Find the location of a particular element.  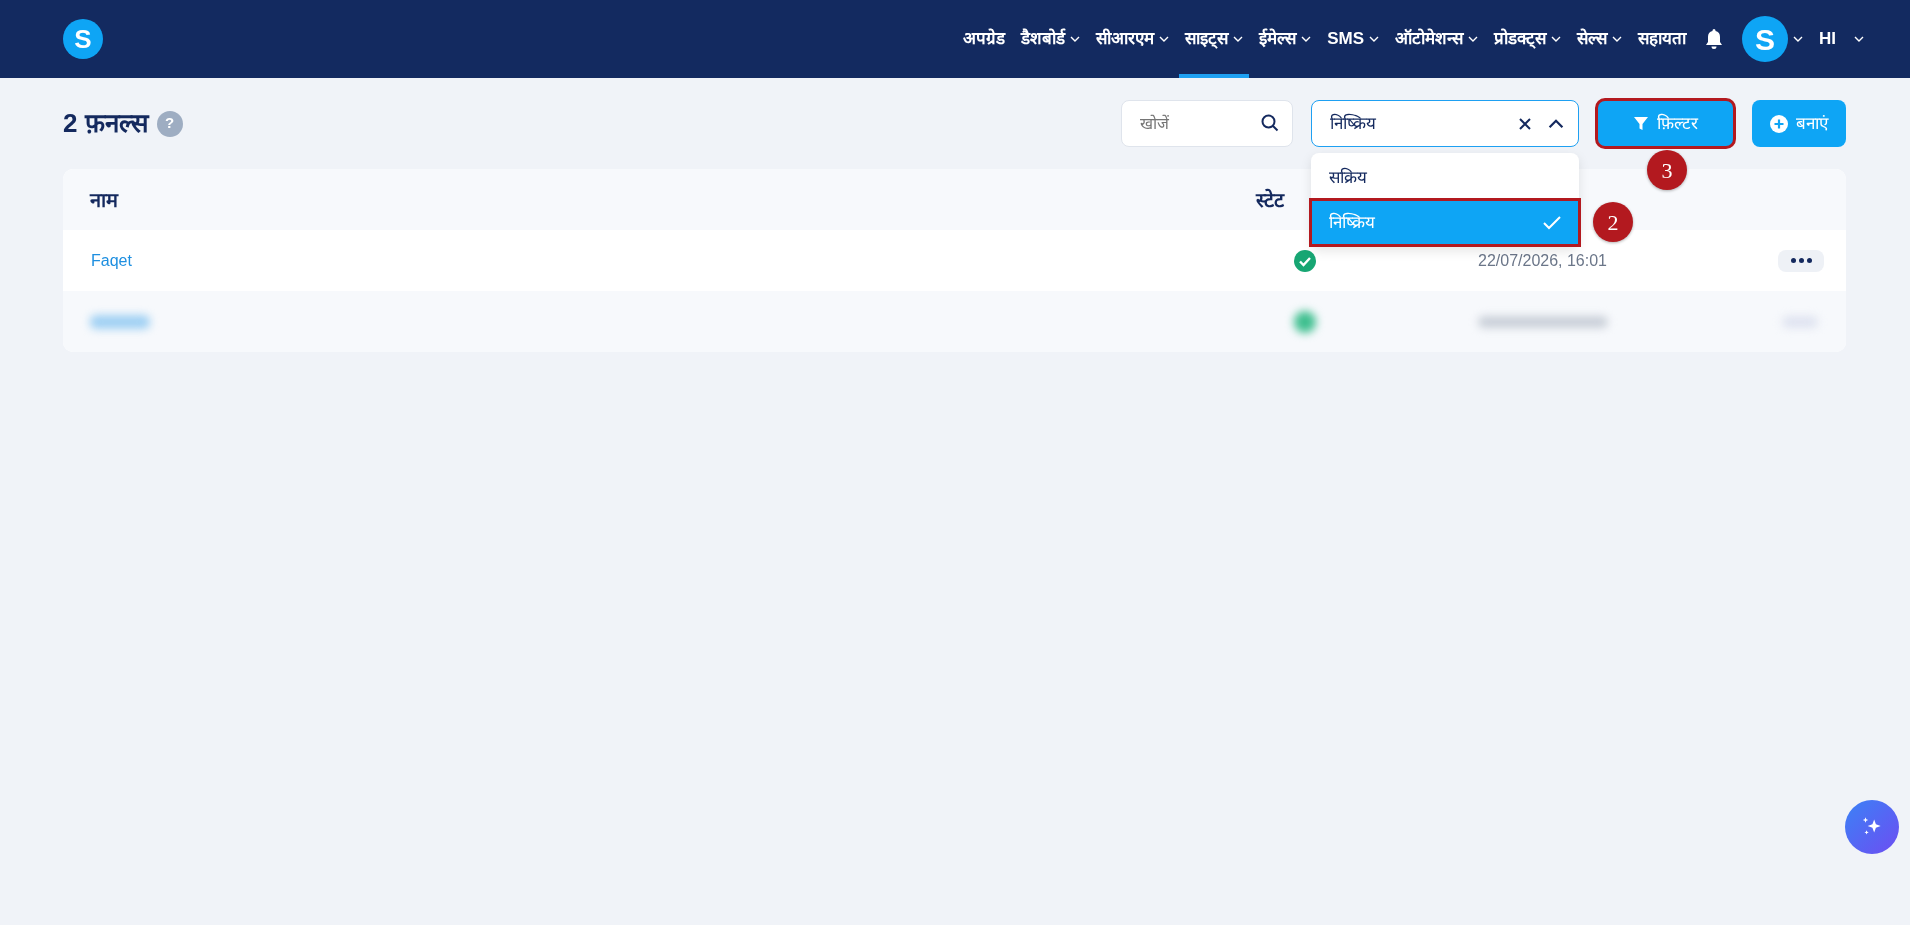

avatar: S is located at coordinates (1765, 39).